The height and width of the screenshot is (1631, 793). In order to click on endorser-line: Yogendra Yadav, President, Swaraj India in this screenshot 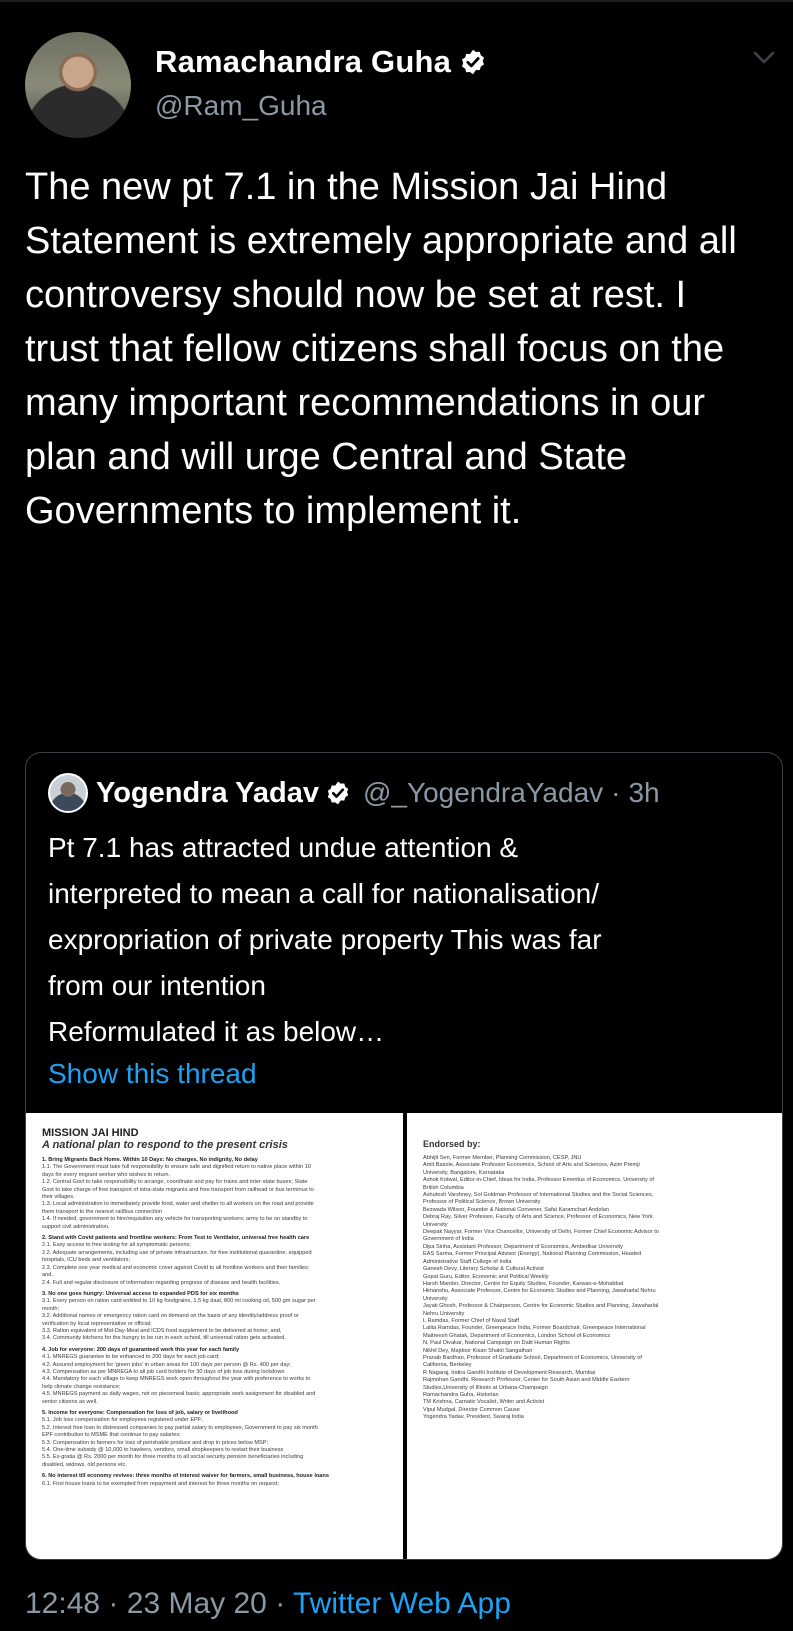, I will do `click(473, 1417)`.